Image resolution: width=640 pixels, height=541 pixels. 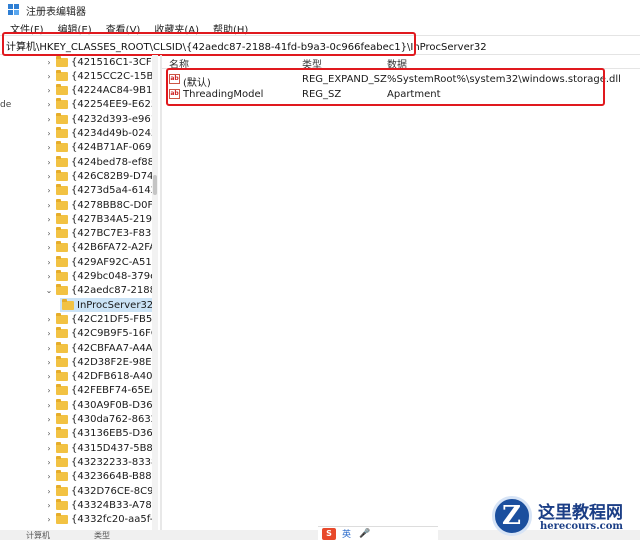 What do you see at coordinates (111, 505) in the screenshot?
I see `tree-item-label: {43324B33-A78F-4` at bounding box center [111, 505].